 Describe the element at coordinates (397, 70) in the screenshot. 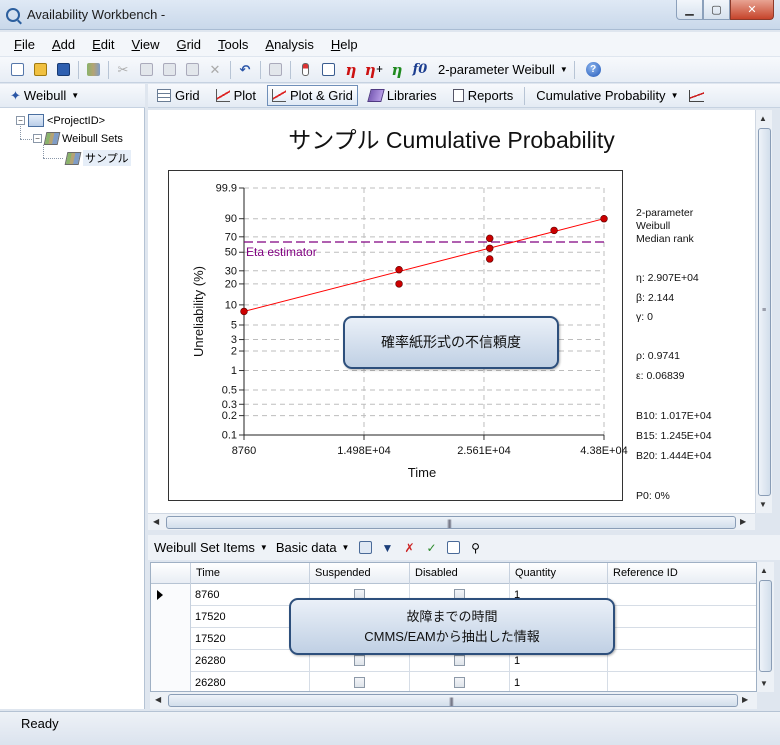

I see `eta-green-icon: η` at that location.